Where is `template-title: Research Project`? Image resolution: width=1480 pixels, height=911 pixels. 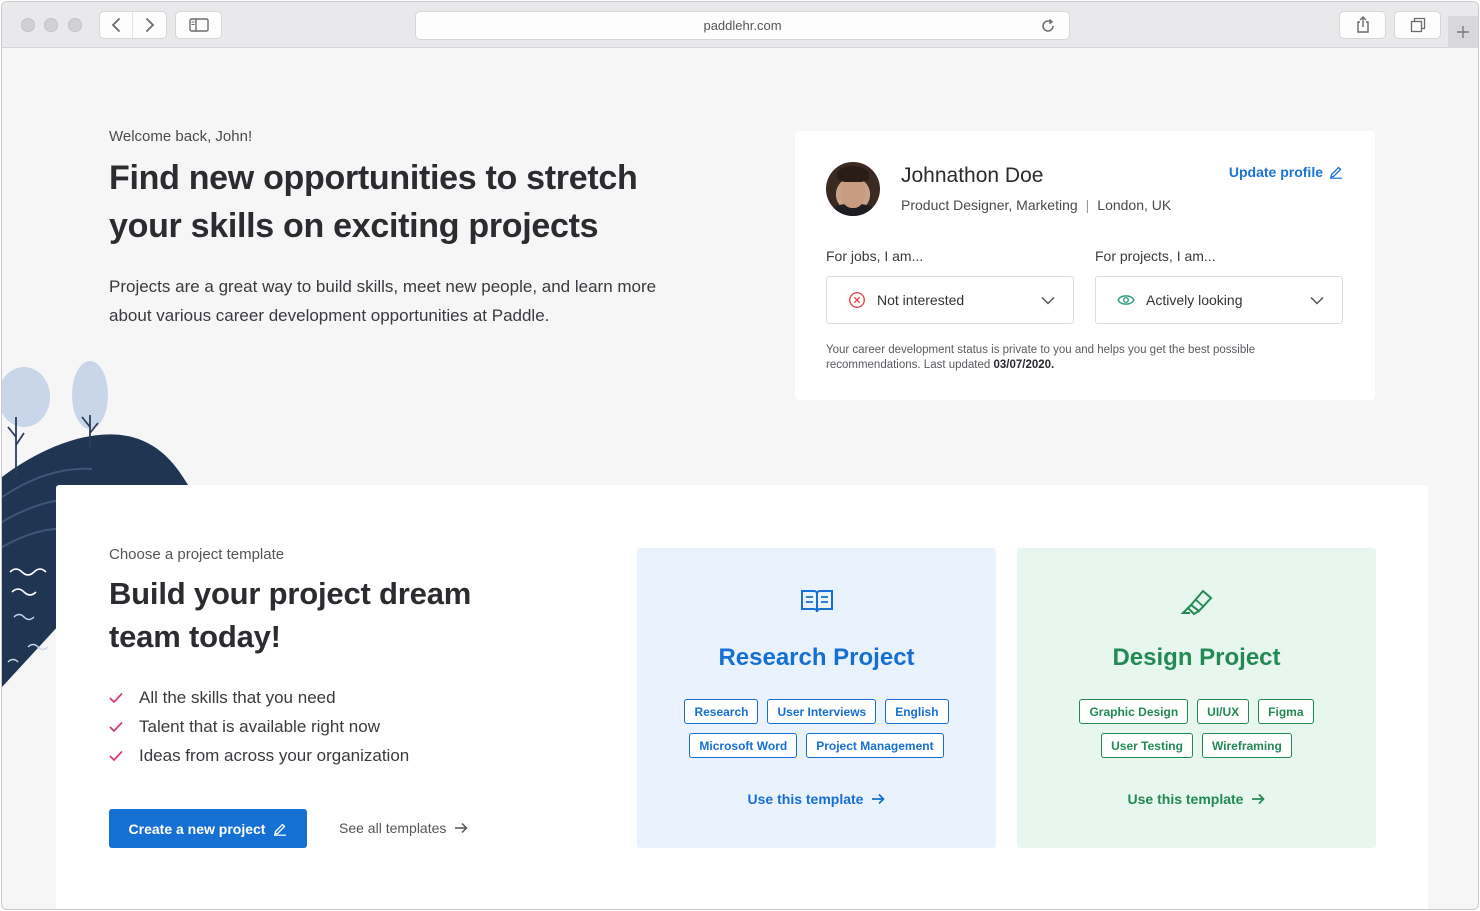 template-title: Research Project is located at coordinates (816, 657).